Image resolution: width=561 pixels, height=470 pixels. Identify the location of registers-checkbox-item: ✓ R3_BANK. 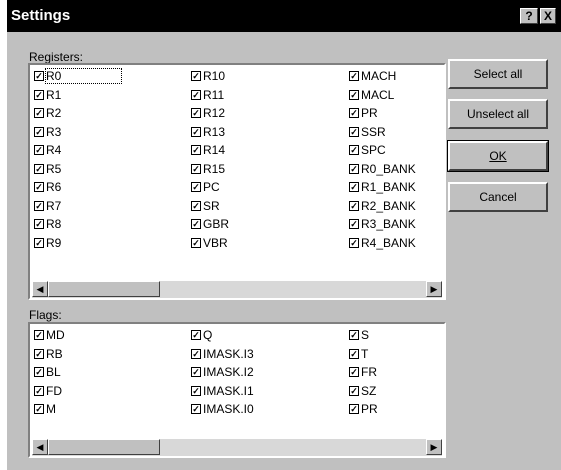
(382, 224).